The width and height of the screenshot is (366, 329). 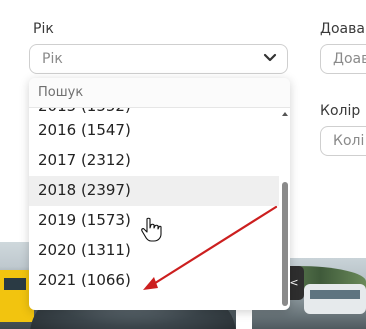 I want to click on extra-filter-select: Доав, so click(x=343, y=59).